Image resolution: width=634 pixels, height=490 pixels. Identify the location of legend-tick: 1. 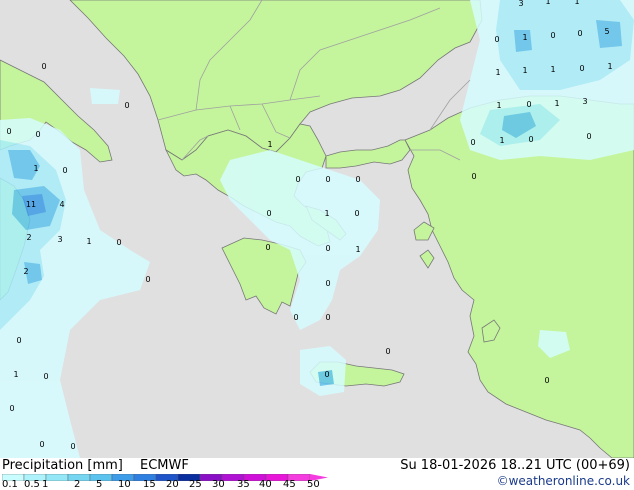
(45, 484).